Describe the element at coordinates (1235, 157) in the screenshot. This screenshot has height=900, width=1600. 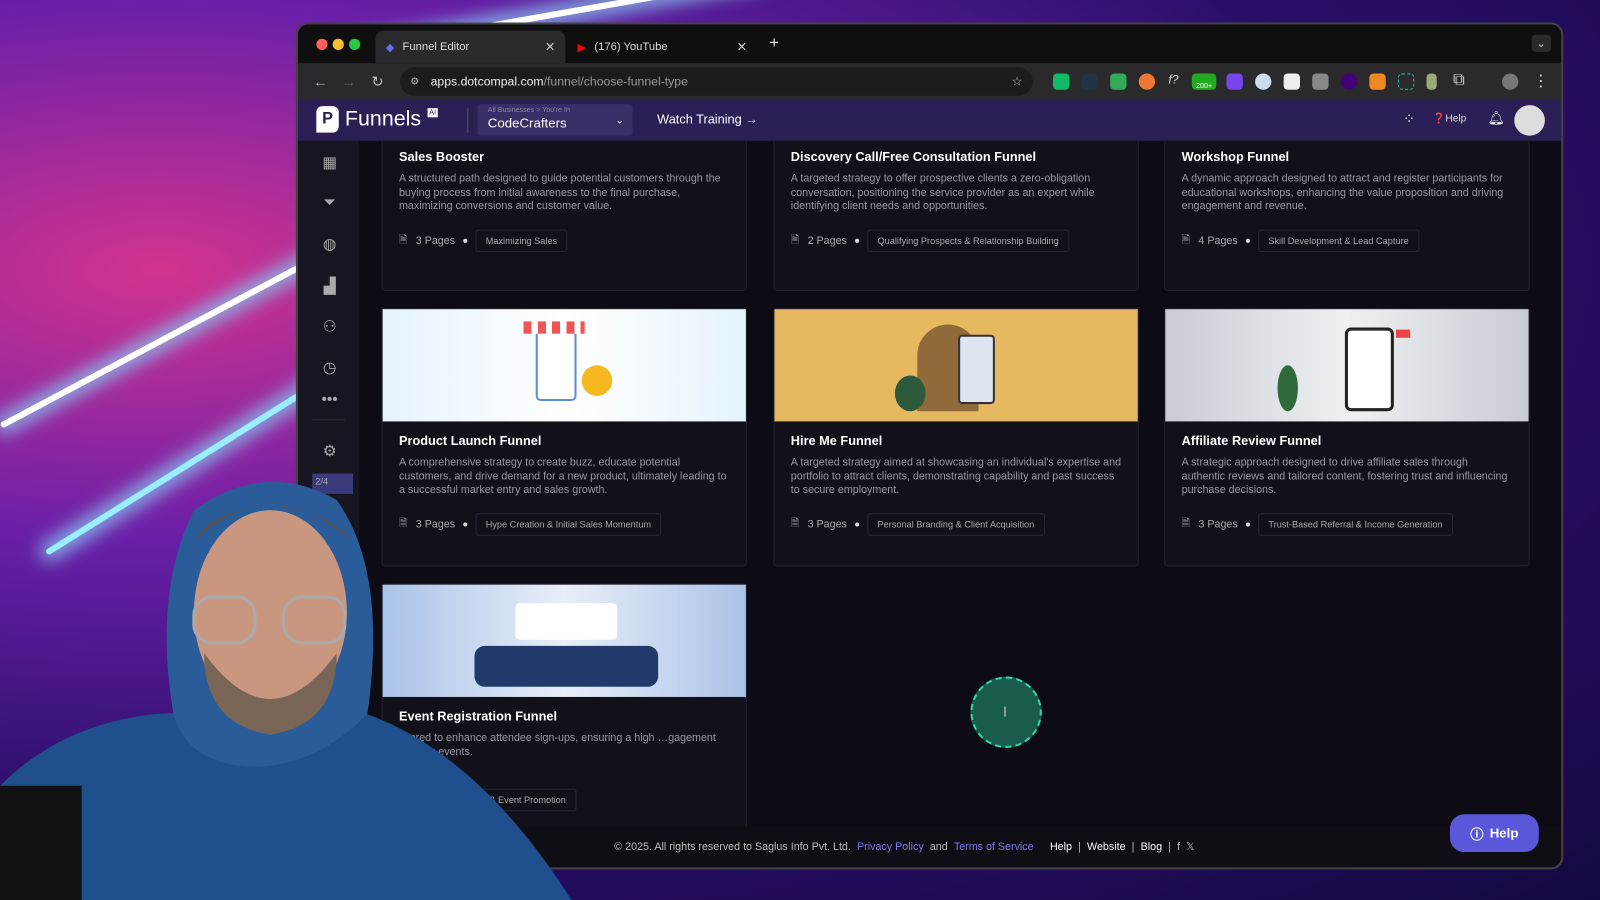
I see `card-title: Workshop Funnel` at that location.